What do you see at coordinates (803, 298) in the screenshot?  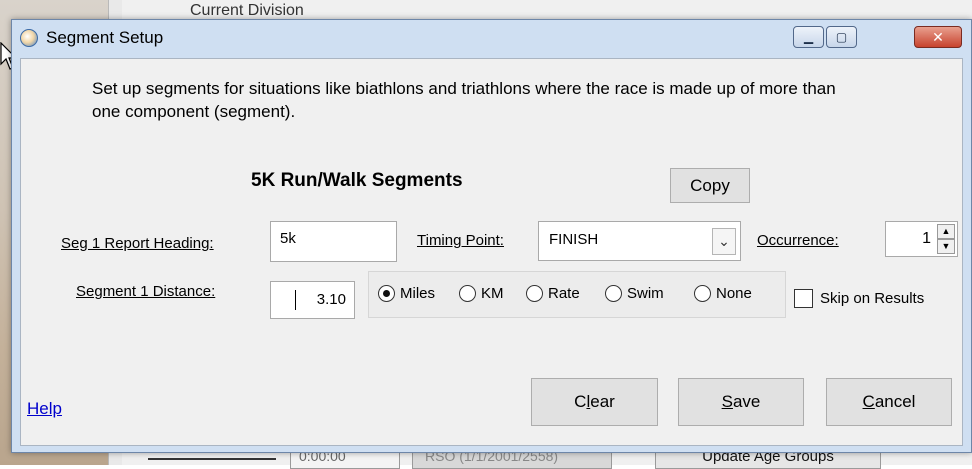 I see `skip-on-results-checkbox` at bounding box center [803, 298].